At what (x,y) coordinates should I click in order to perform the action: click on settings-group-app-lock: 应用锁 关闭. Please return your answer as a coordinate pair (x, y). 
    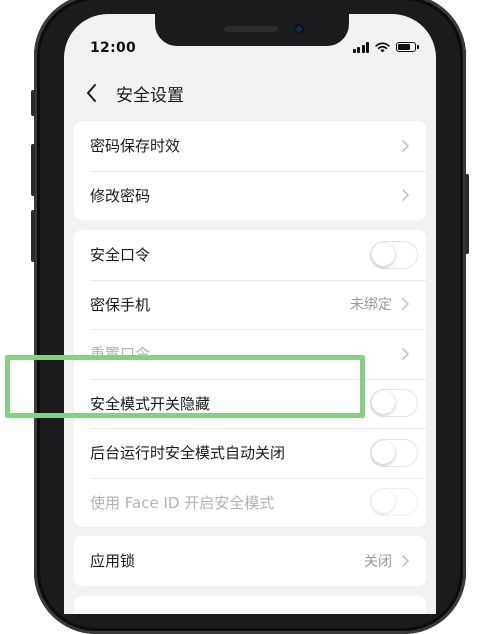
    Looking at the image, I should click on (250, 561).